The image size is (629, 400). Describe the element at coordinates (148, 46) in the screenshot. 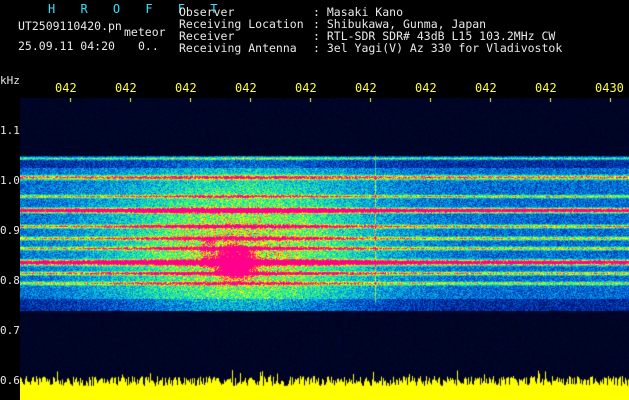

I see `extra-label: 0..` at that location.